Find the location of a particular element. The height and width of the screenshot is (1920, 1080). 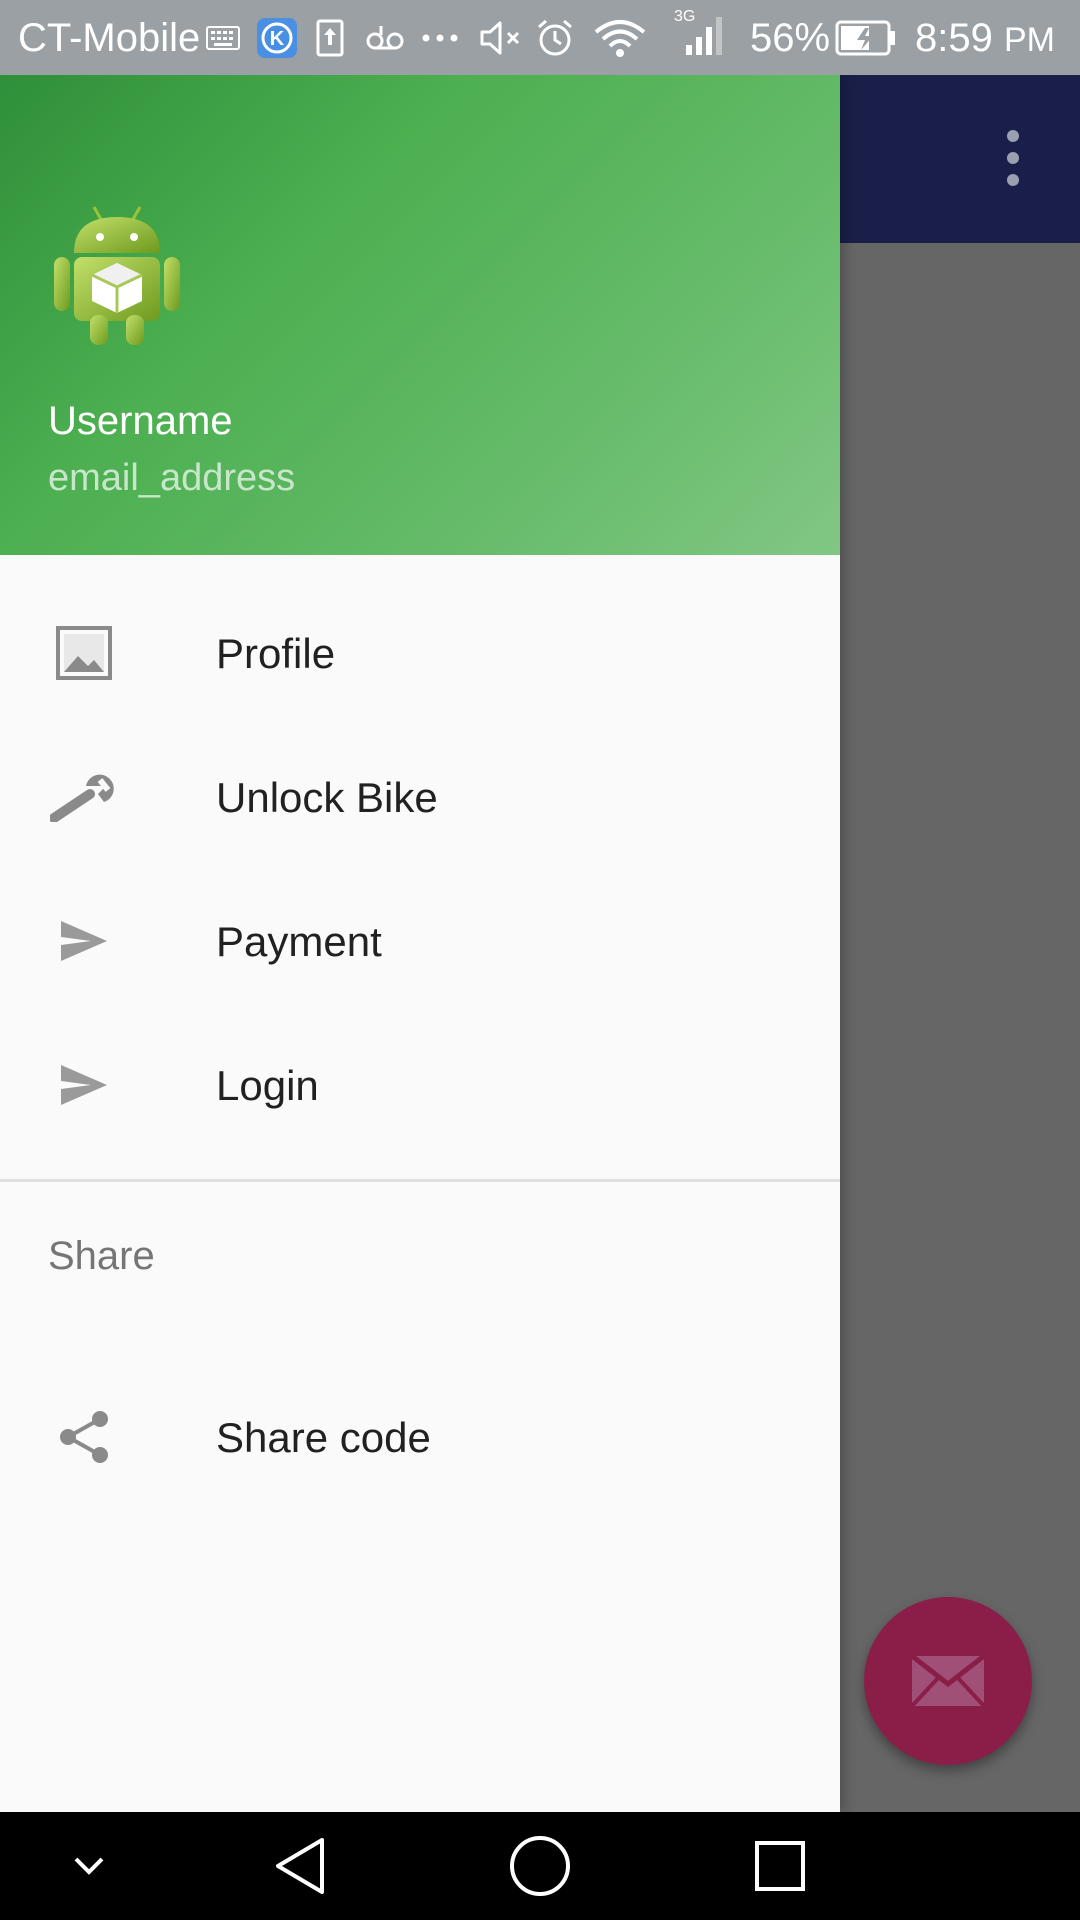

upload-icon is located at coordinates (330, 38).